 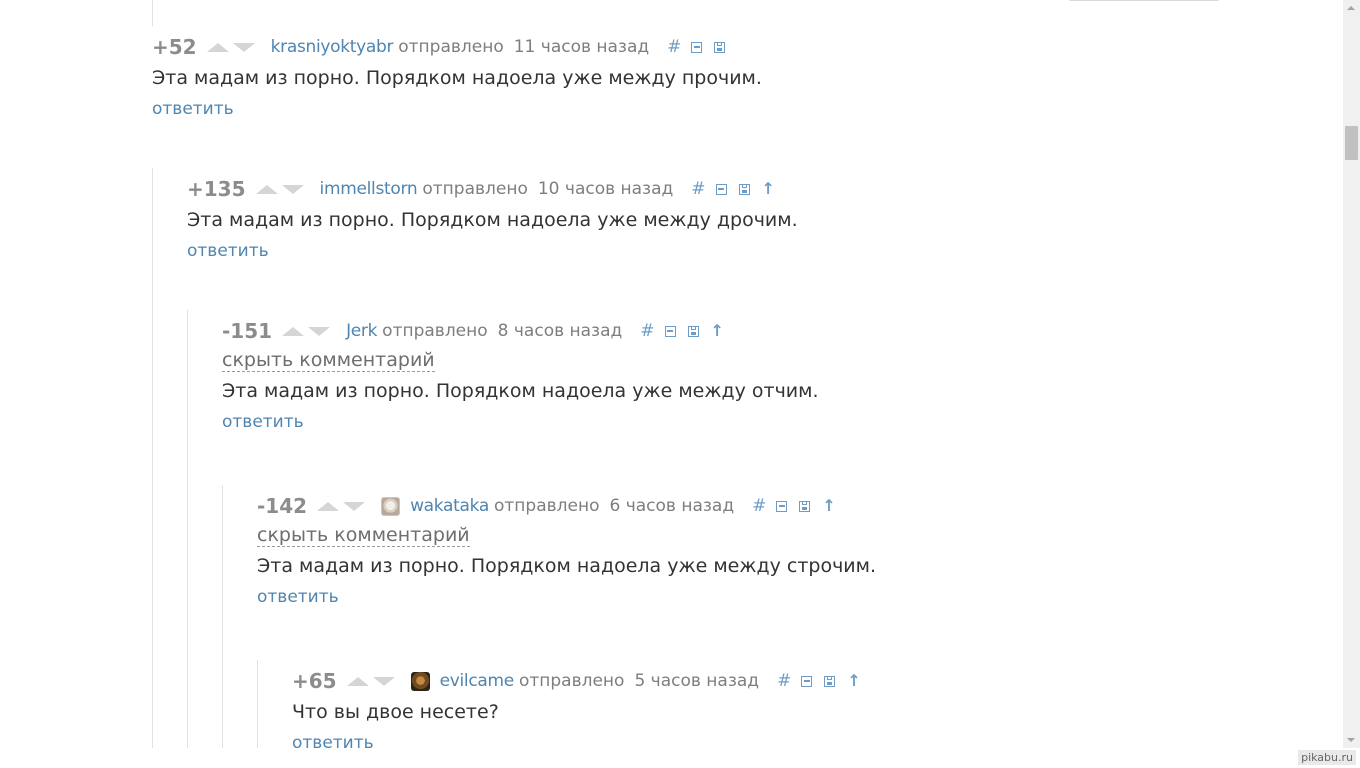 What do you see at coordinates (477, 681) in the screenshot?
I see `author-link: evilcame` at bounding box center [477, 681].